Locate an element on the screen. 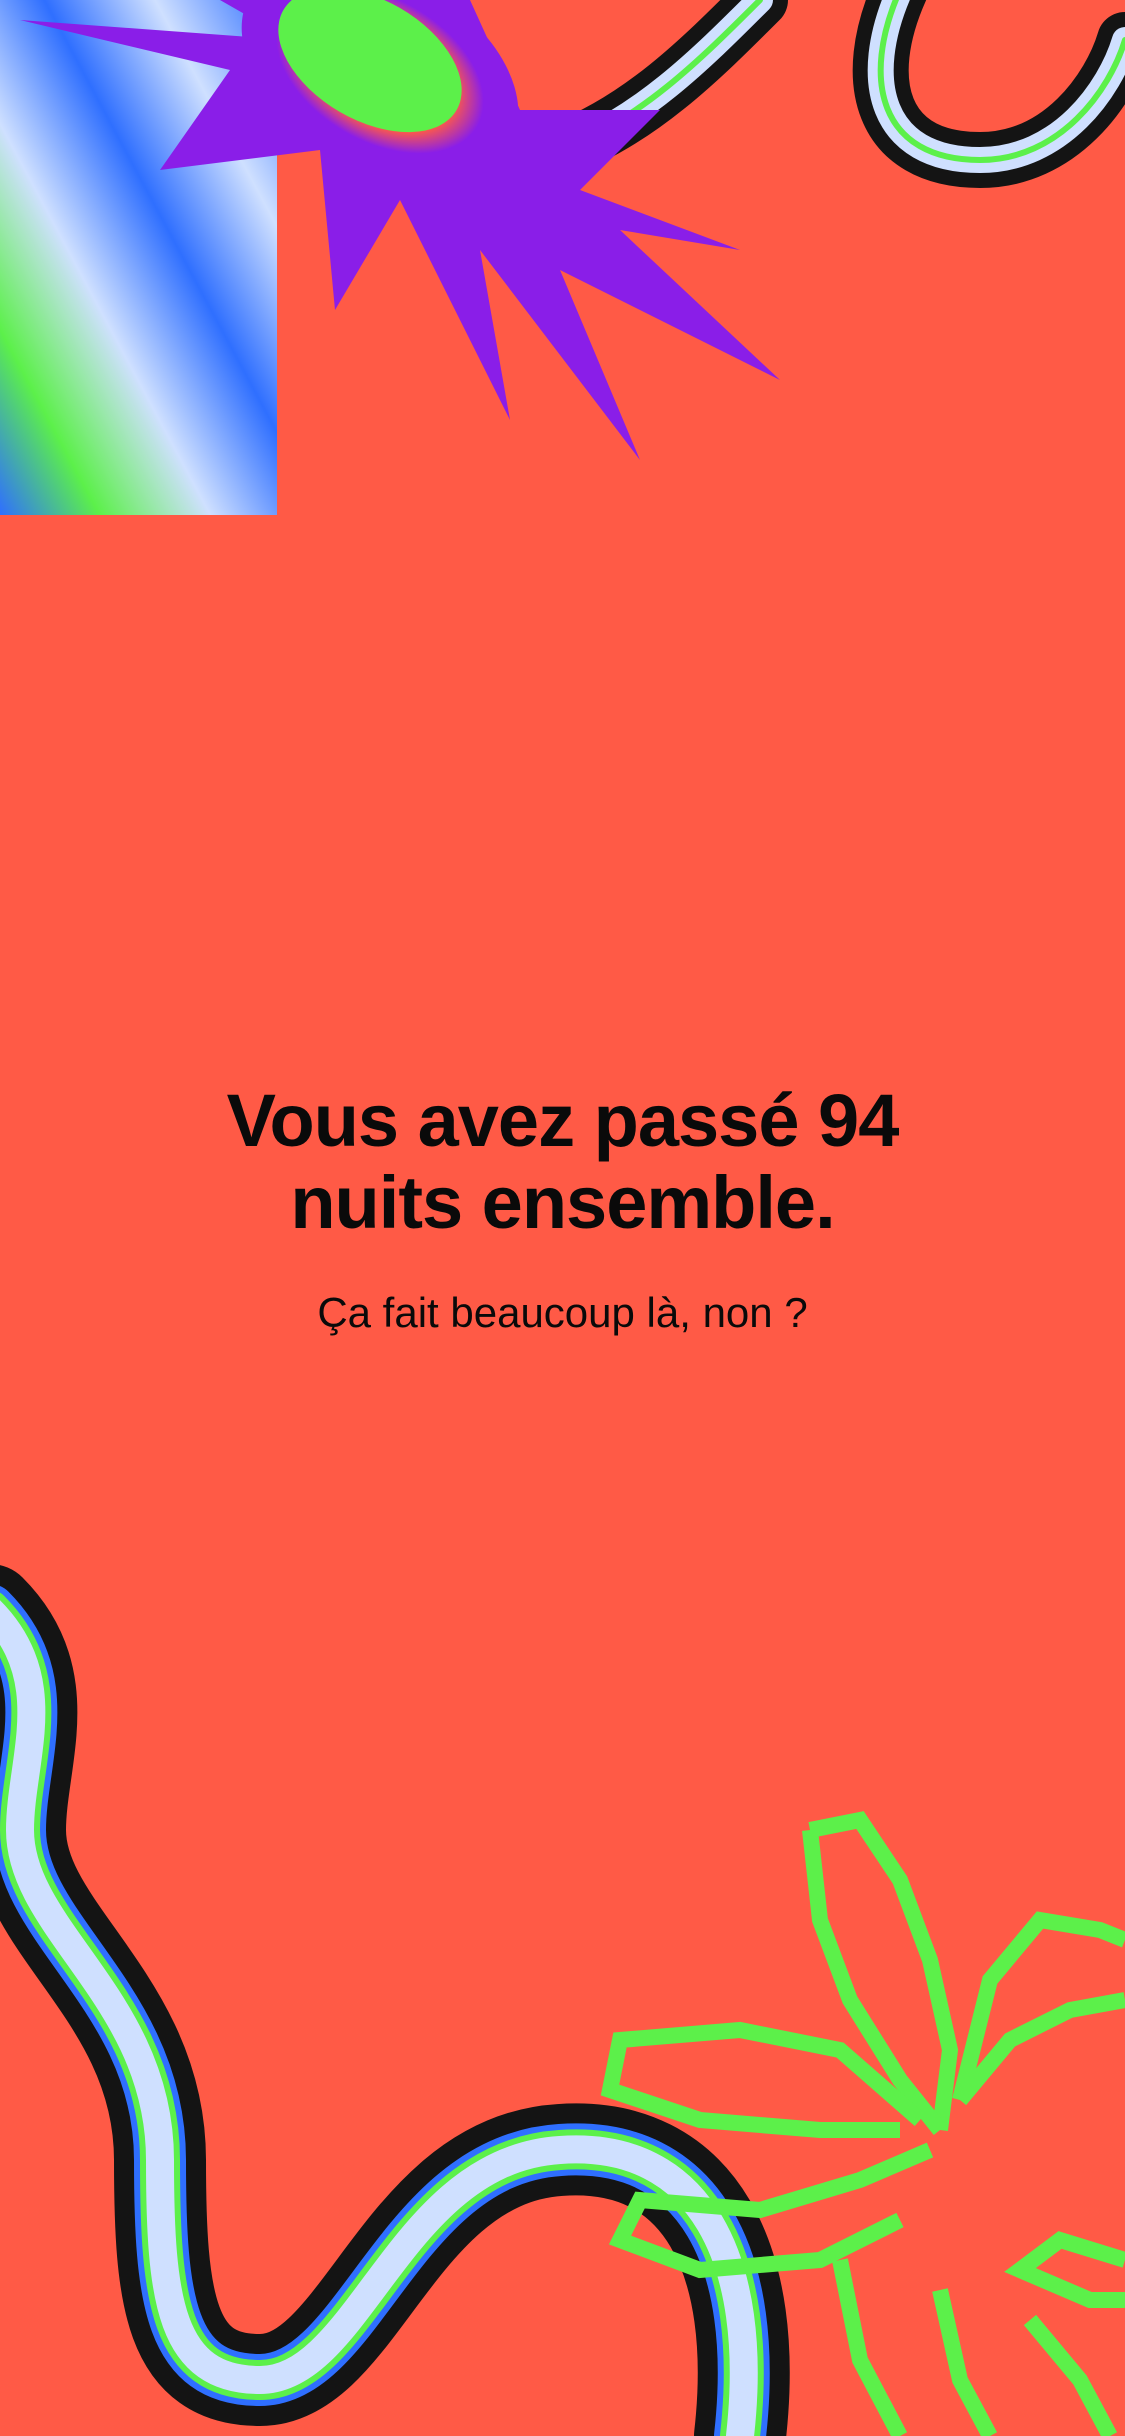 The height and width of the screenshot is (2436, 1125). pixel-flower-art is located at coordinates (862, 2123).